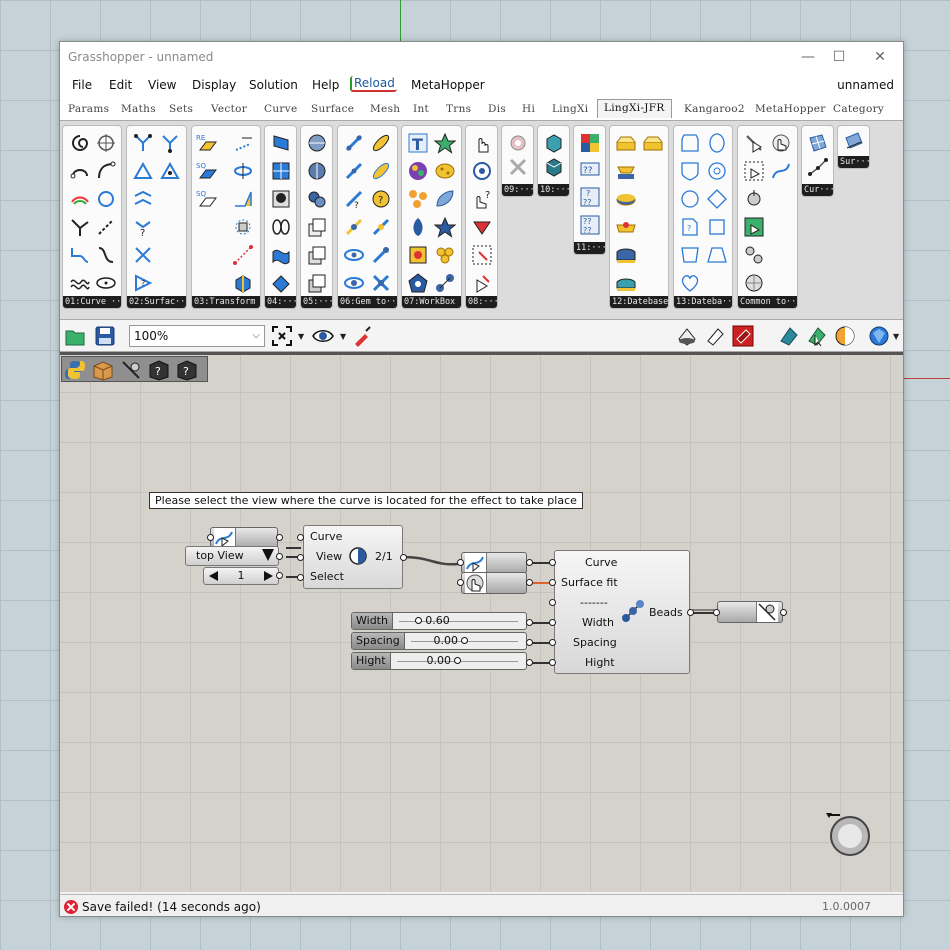 Image resolution: width=950 pixels, height=950 pixels. I want to click on slider-spacing: Spacing 0.00, so click(439, 641).